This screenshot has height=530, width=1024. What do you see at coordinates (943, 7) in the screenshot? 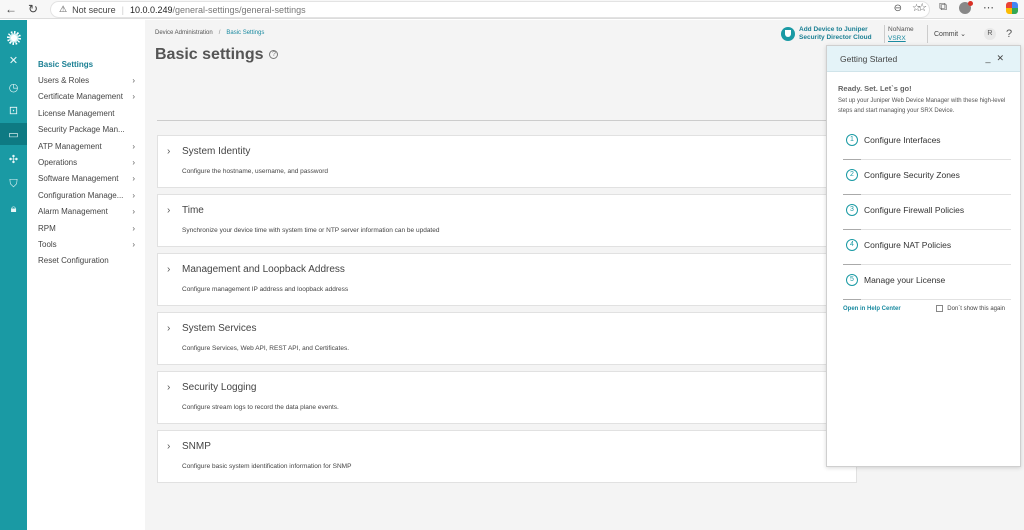
I see `tab-icon: ⧉` at bounding box center [943, 7].